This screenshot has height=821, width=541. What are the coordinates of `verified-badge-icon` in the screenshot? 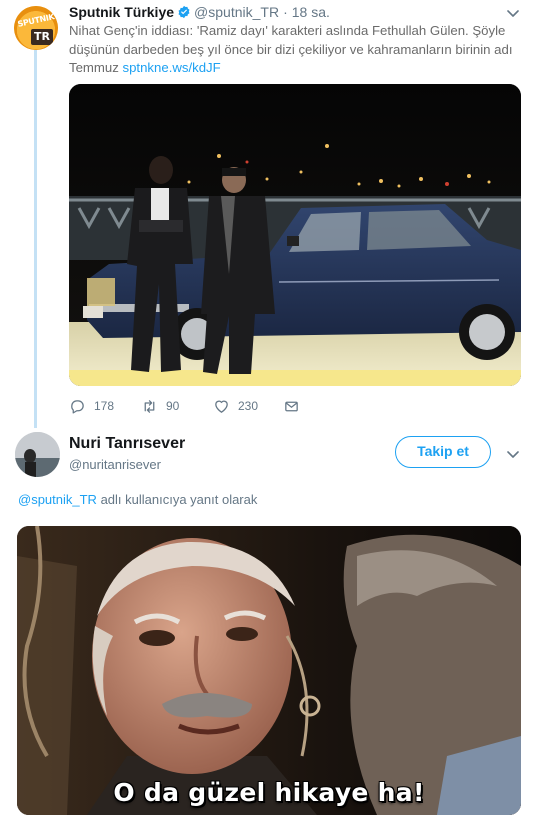 It's located at (184, 12).